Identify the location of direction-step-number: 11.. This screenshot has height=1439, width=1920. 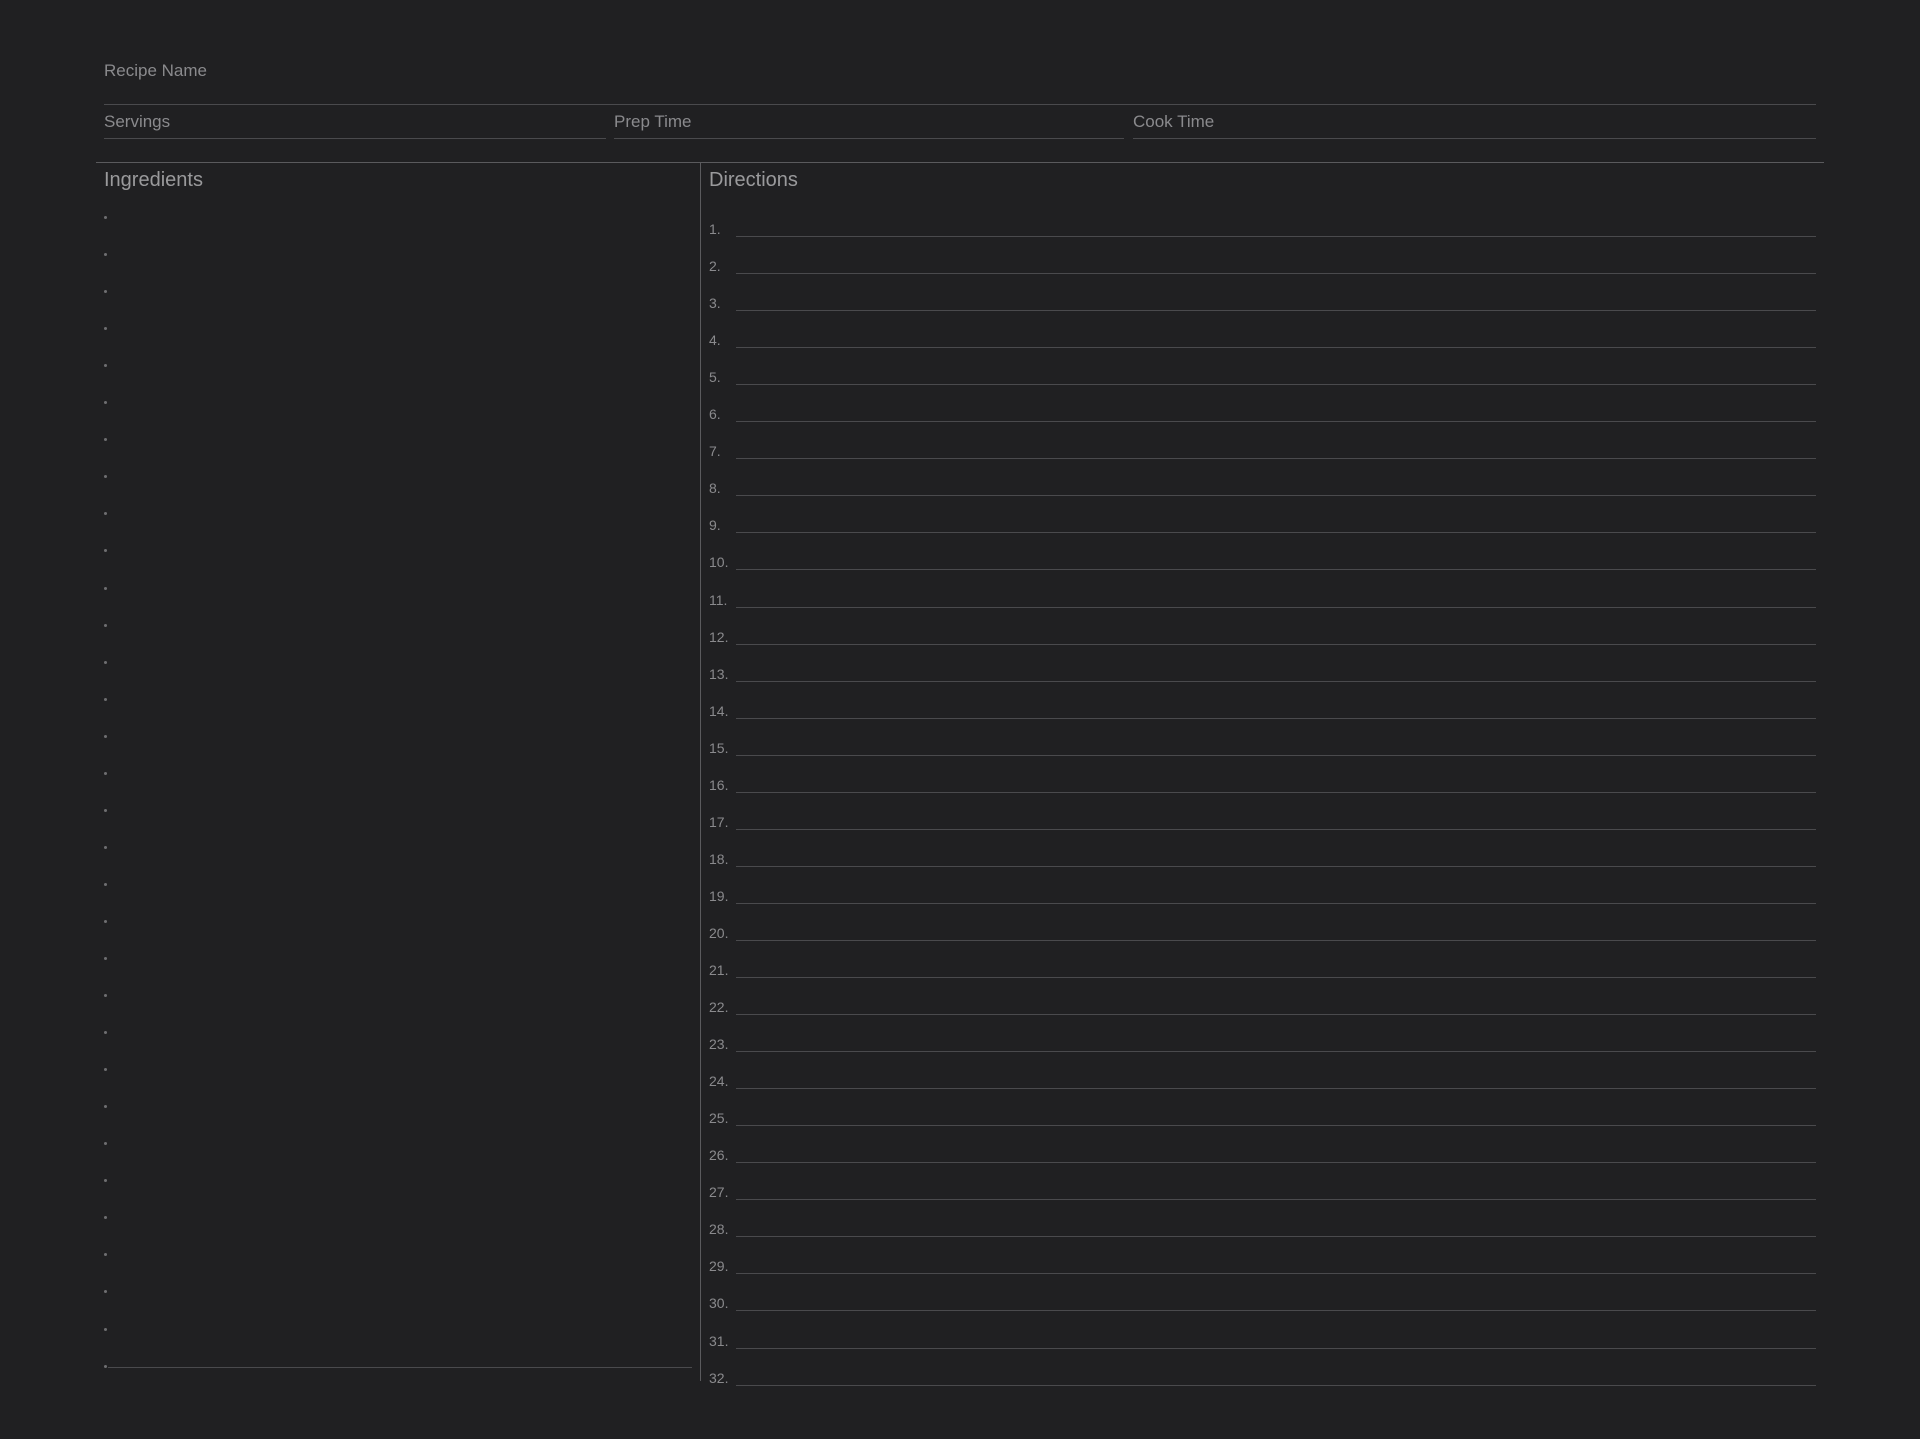
(718, 600).